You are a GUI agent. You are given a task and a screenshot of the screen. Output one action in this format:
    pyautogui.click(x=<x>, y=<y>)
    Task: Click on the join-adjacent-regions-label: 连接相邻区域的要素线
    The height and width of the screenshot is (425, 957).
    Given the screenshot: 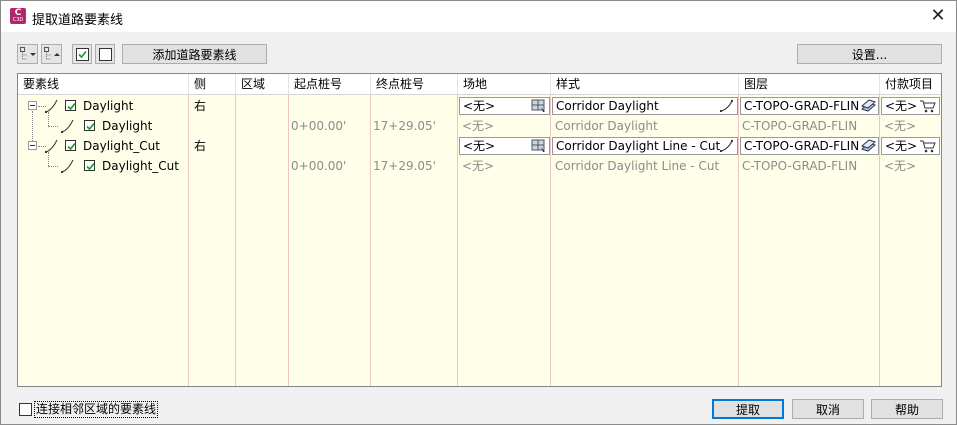 What is the action you would take?
    pyautogui.click(x=96, y=409)
    